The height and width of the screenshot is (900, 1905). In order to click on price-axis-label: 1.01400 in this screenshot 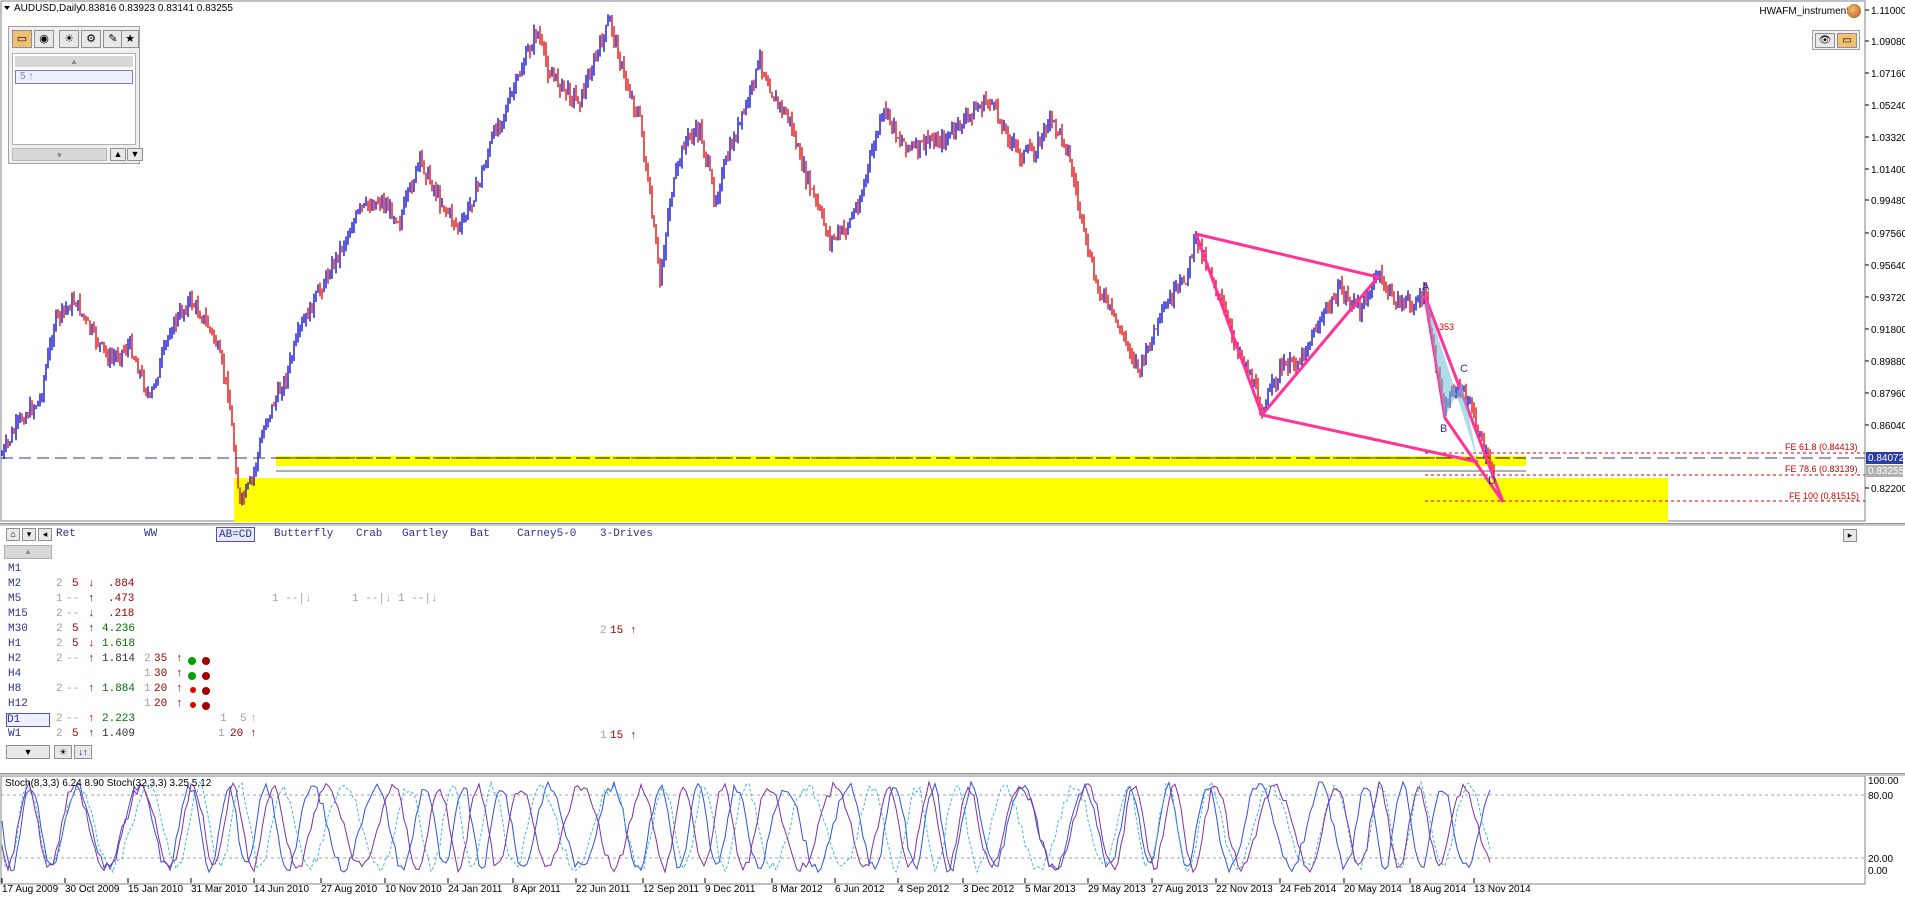, I will do `click(1888, 170)`.